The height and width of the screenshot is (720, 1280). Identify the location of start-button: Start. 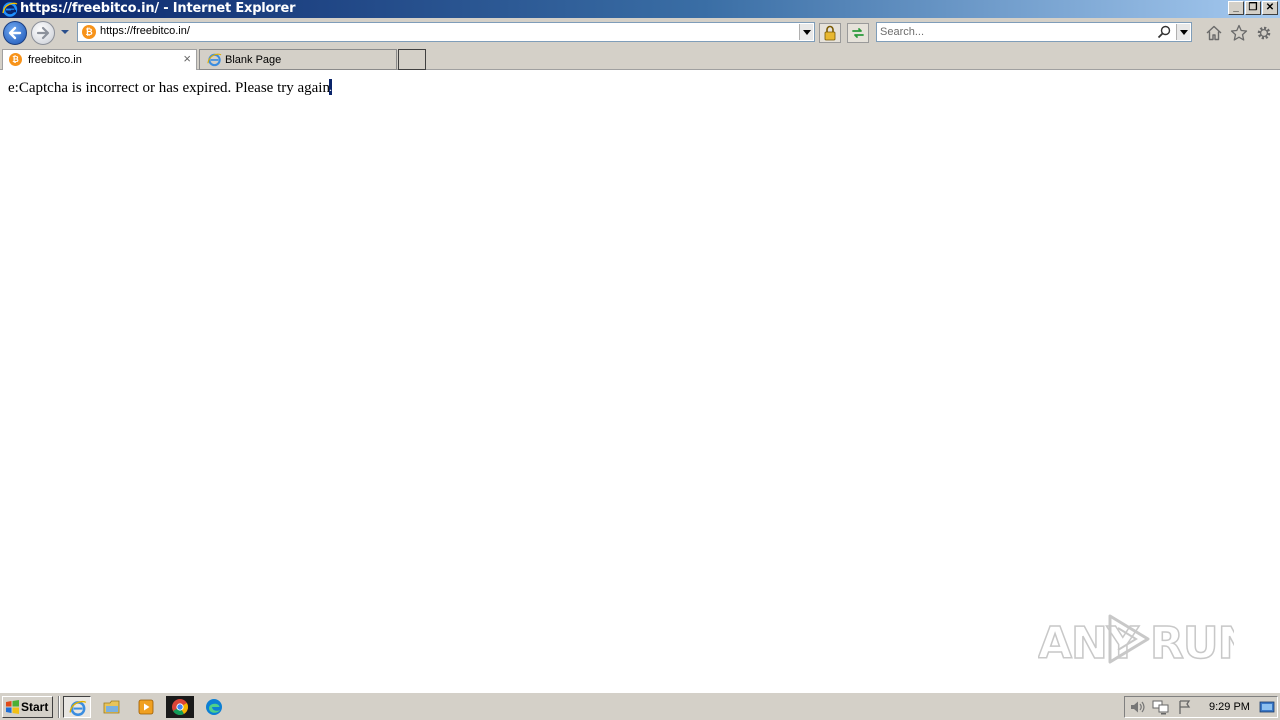
(27, 707).